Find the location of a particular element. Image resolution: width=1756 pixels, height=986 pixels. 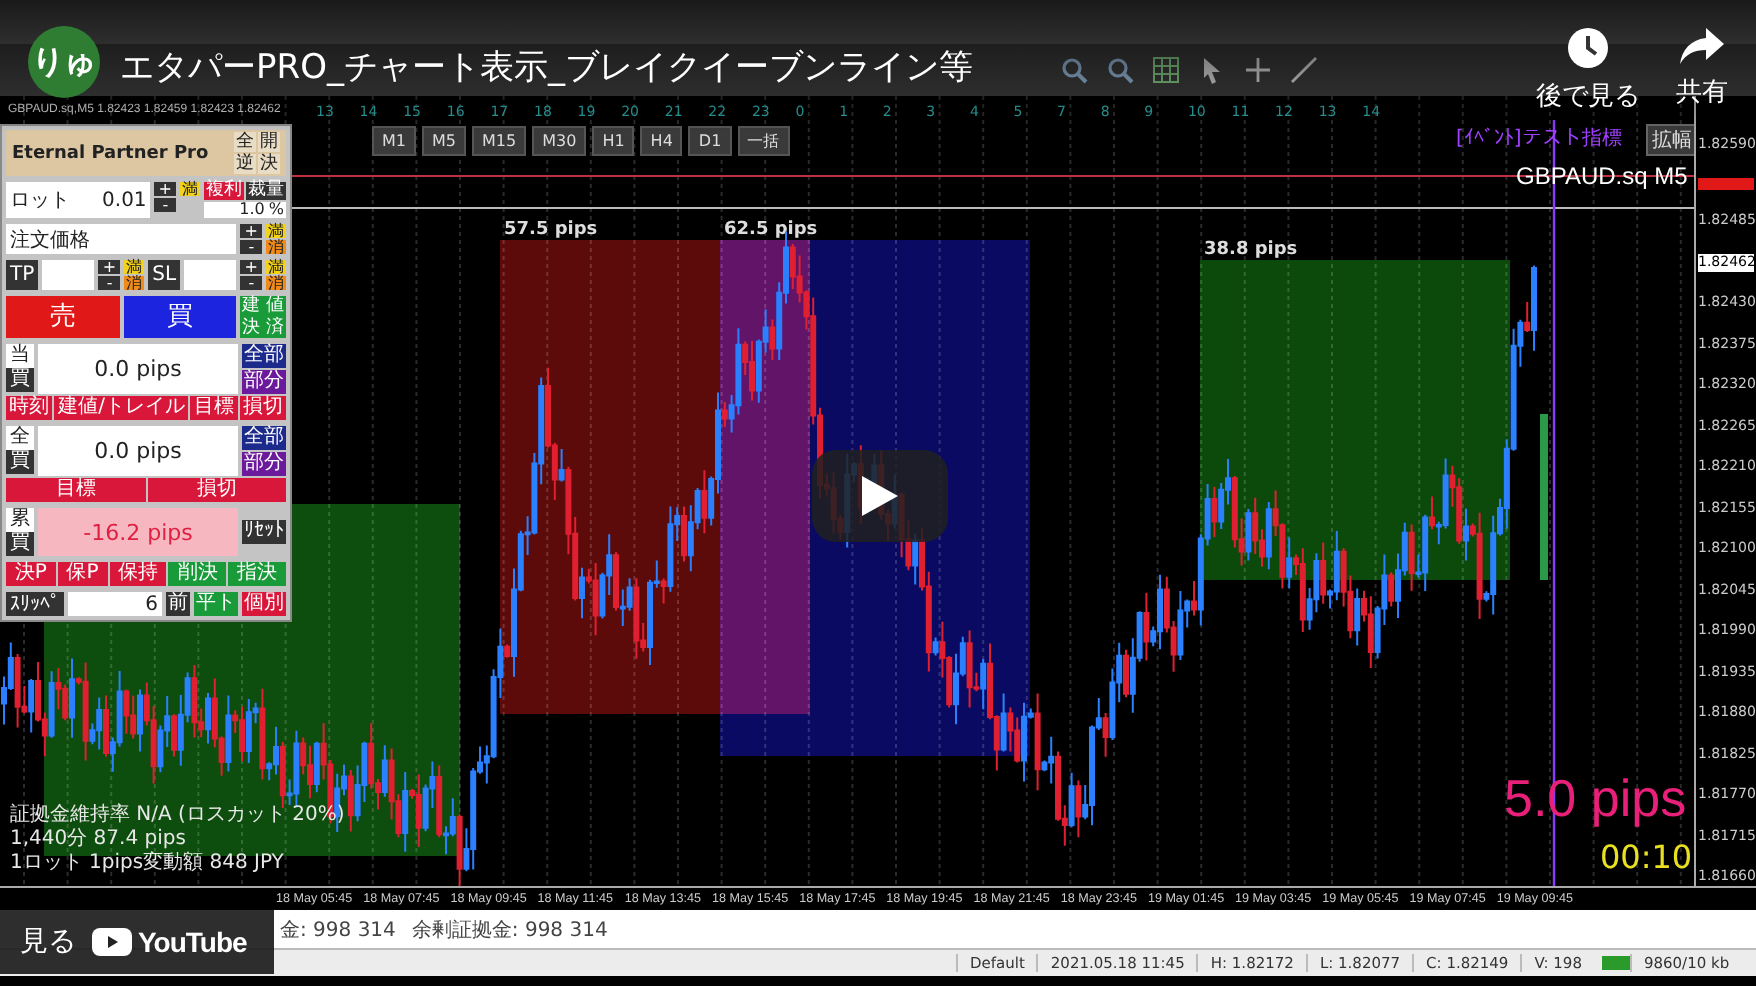

timeframe-button: 一括 is located at coordinates (763, 141).